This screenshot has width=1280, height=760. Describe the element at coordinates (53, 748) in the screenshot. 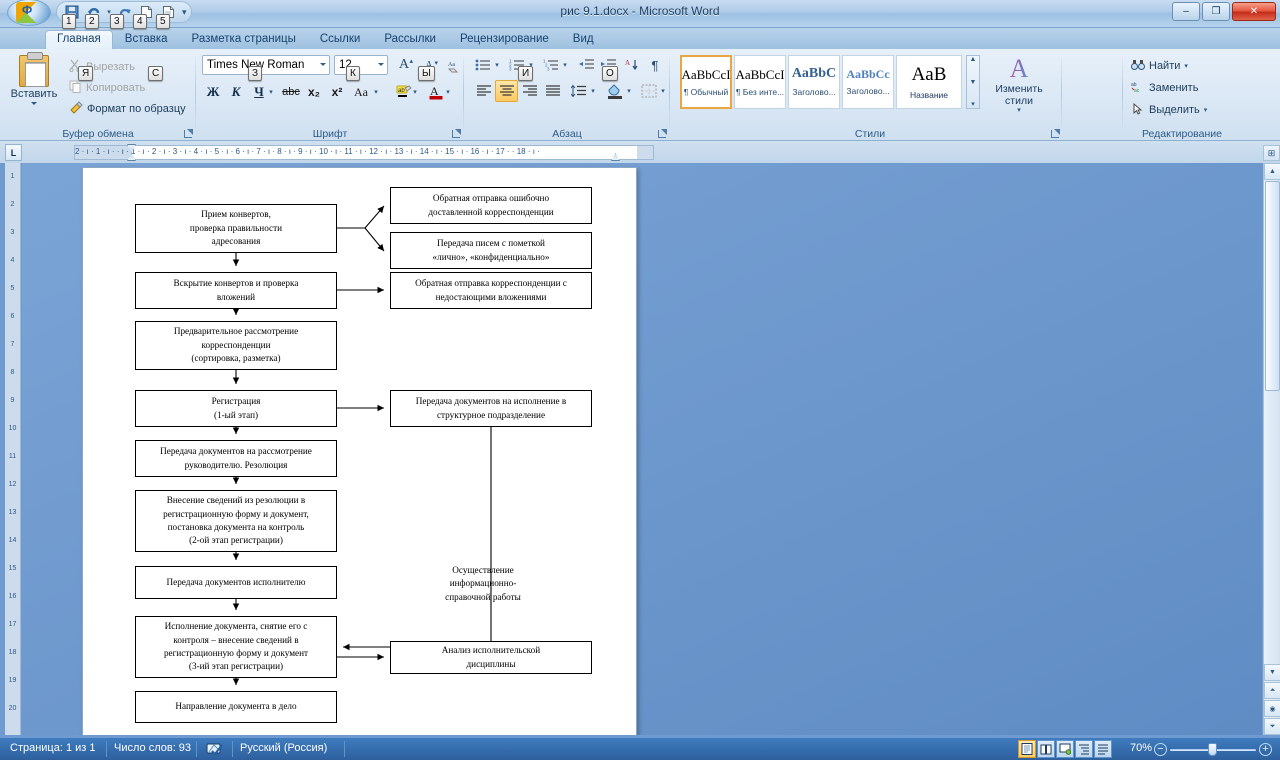

I see `page-indicator: Страница: 1 из 1` at that location.